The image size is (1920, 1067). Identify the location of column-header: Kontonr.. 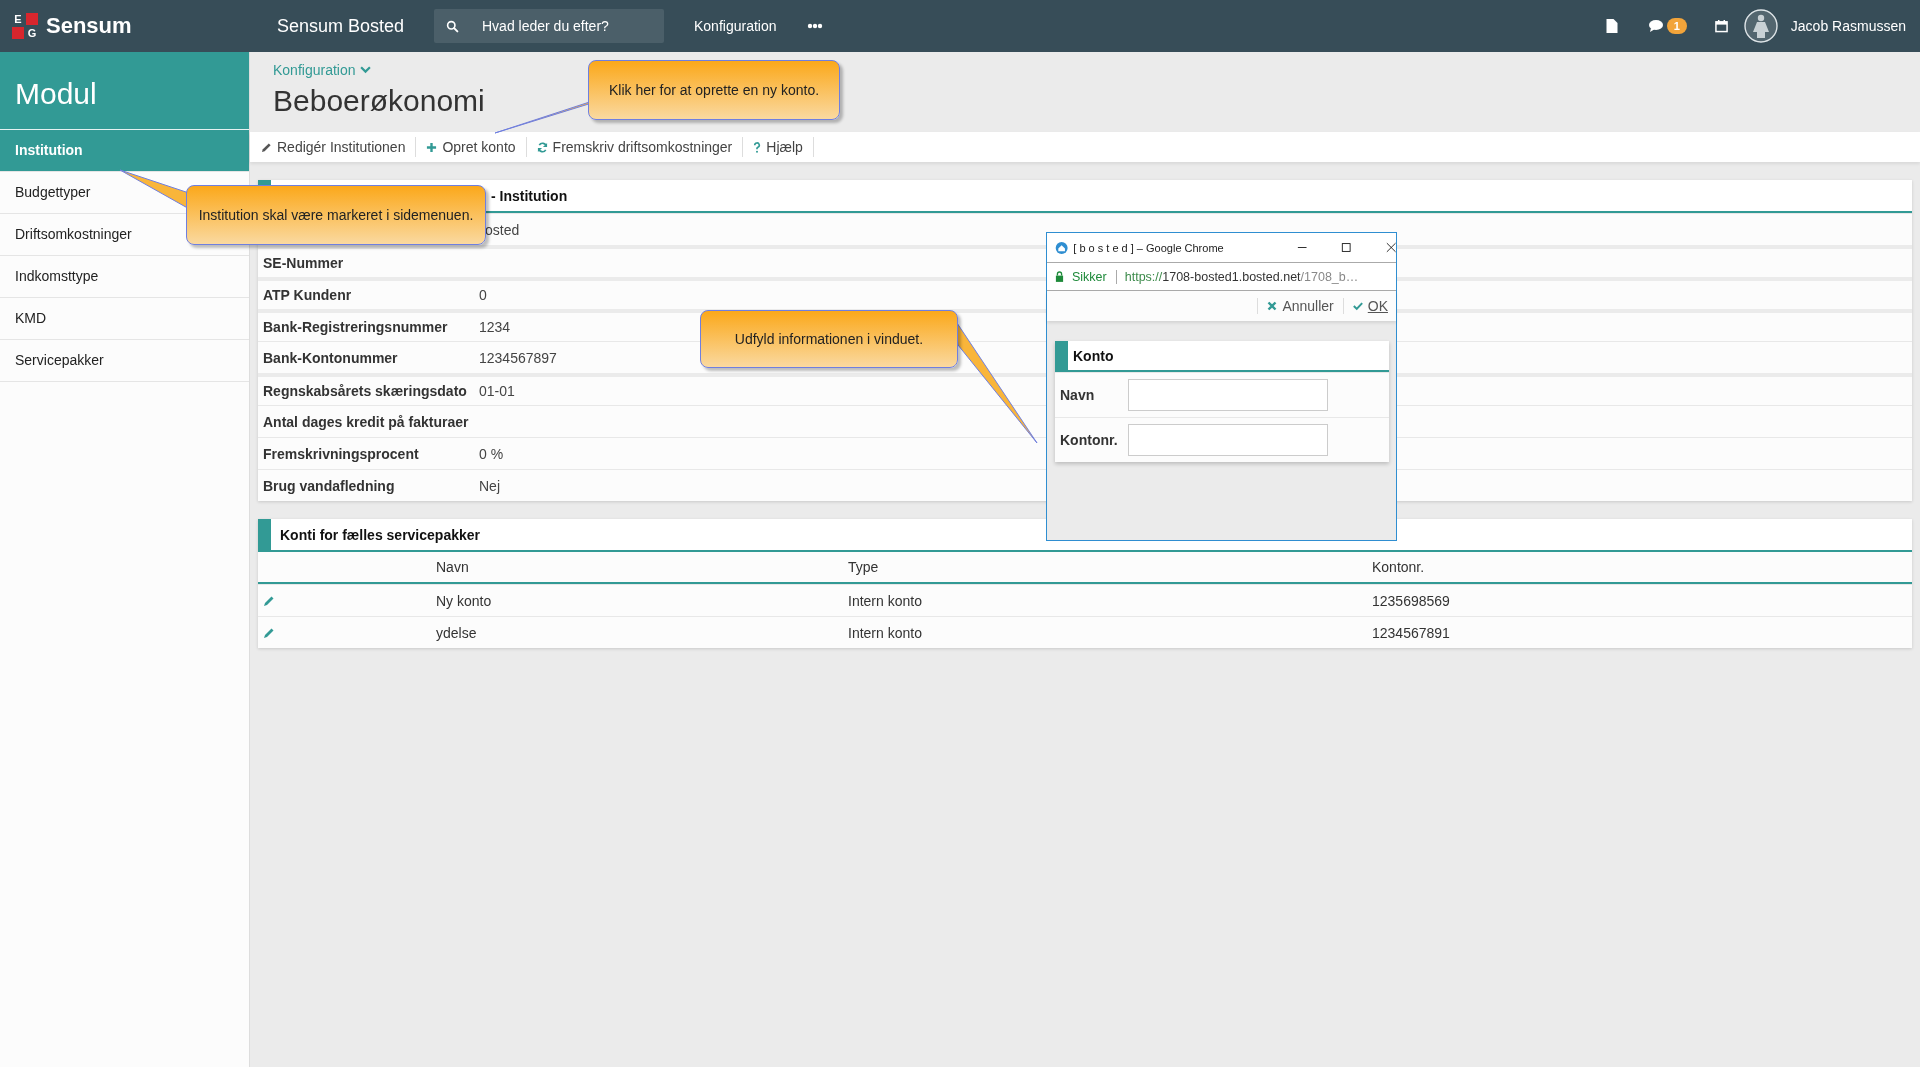
(1398, 567).